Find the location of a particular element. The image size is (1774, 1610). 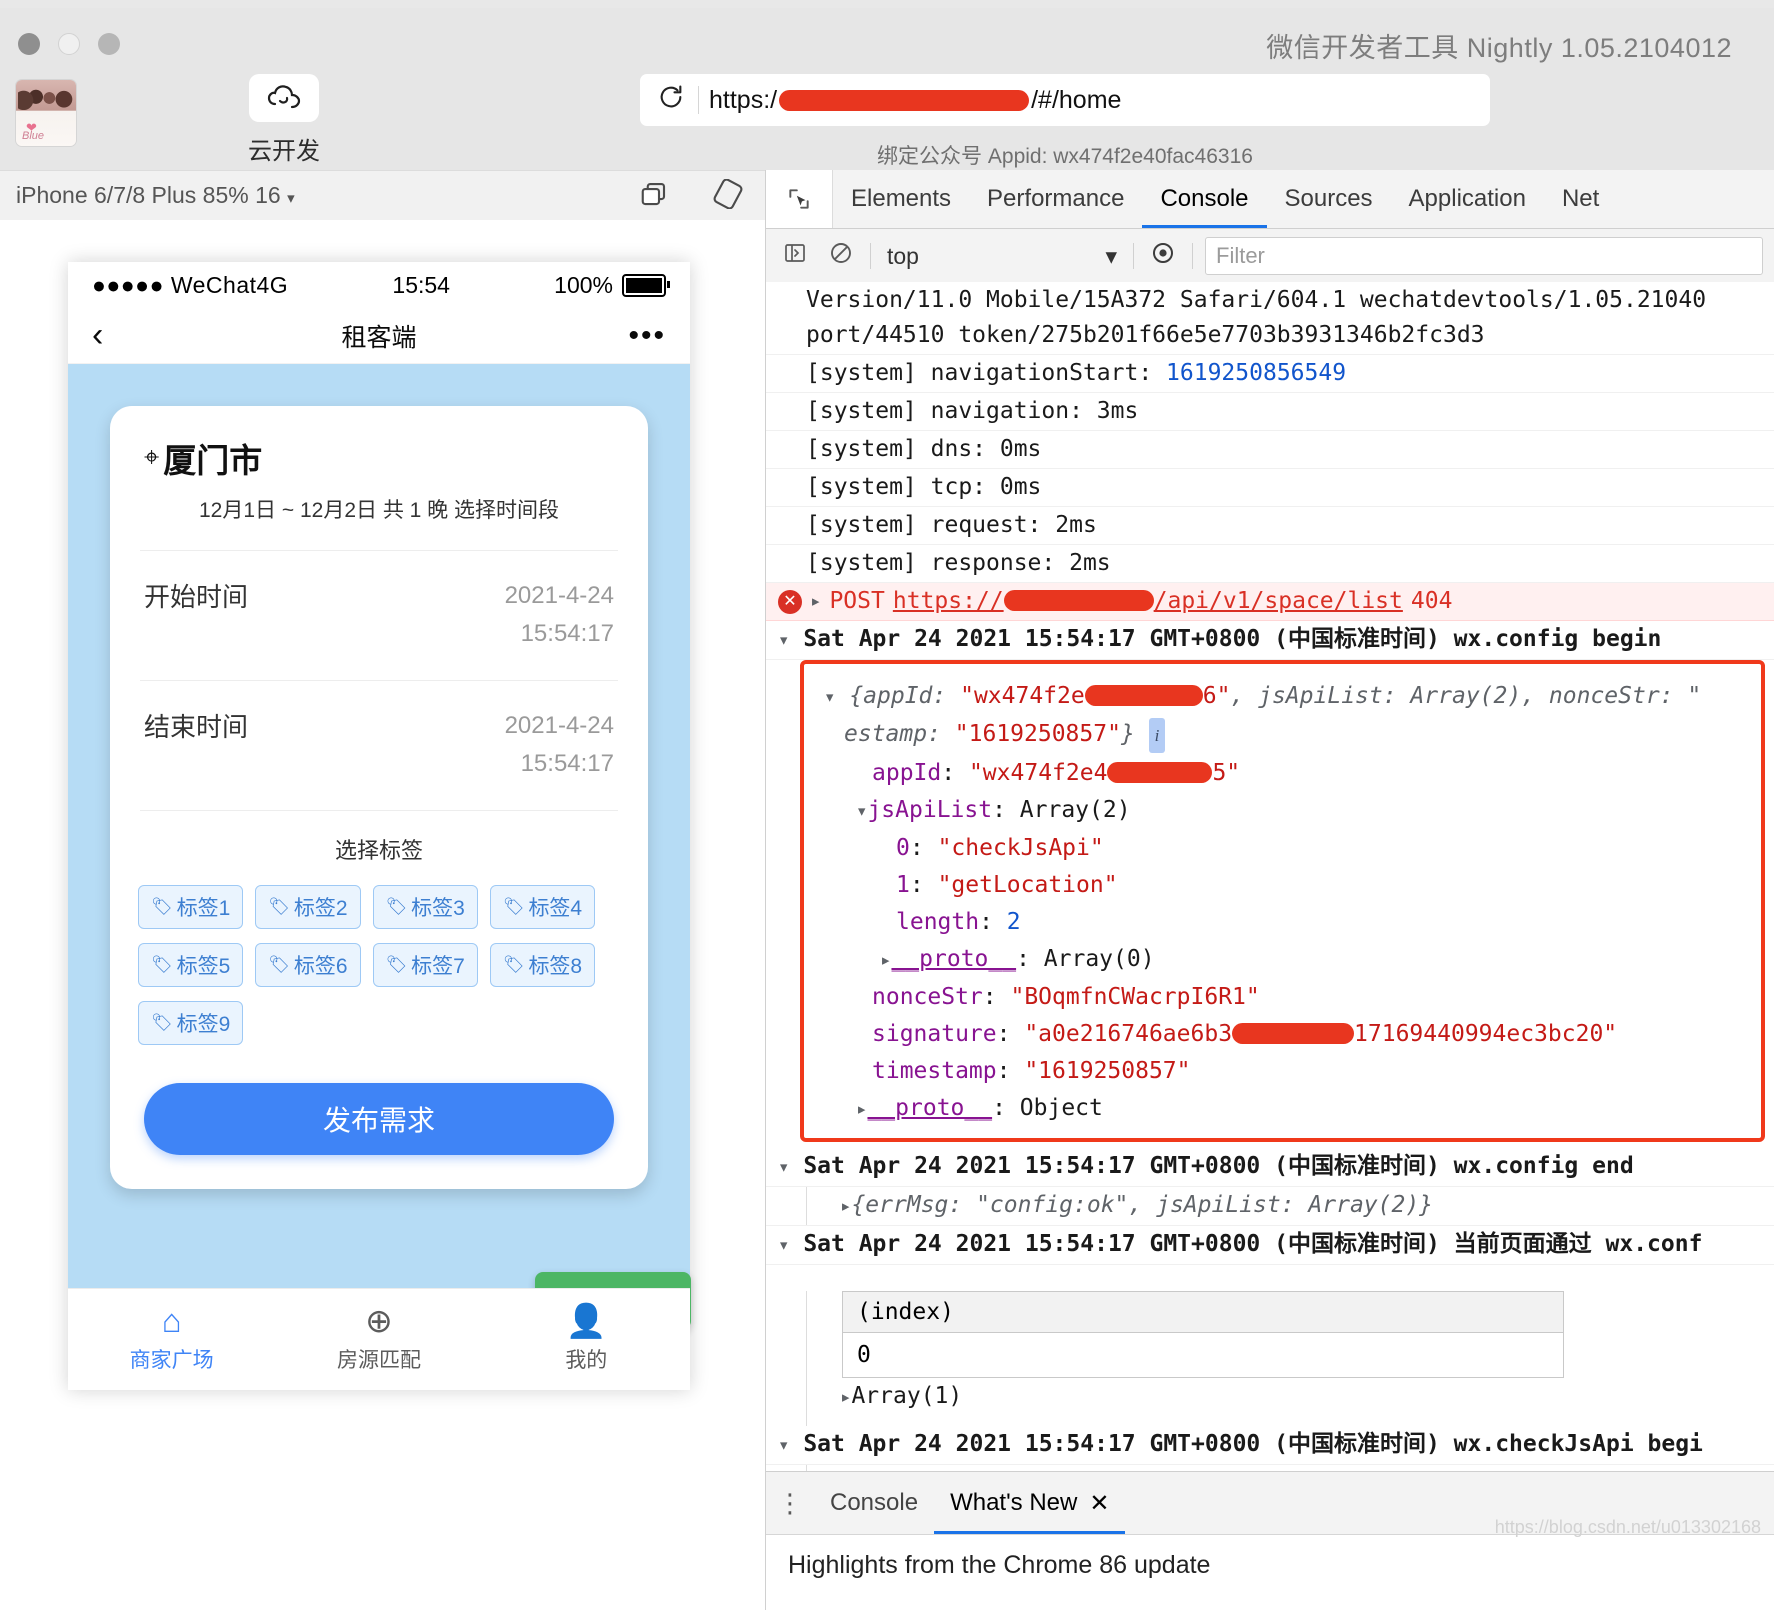

tab-house-match: ⊕ 房源匹配 is located at coordinates (378, 1339).